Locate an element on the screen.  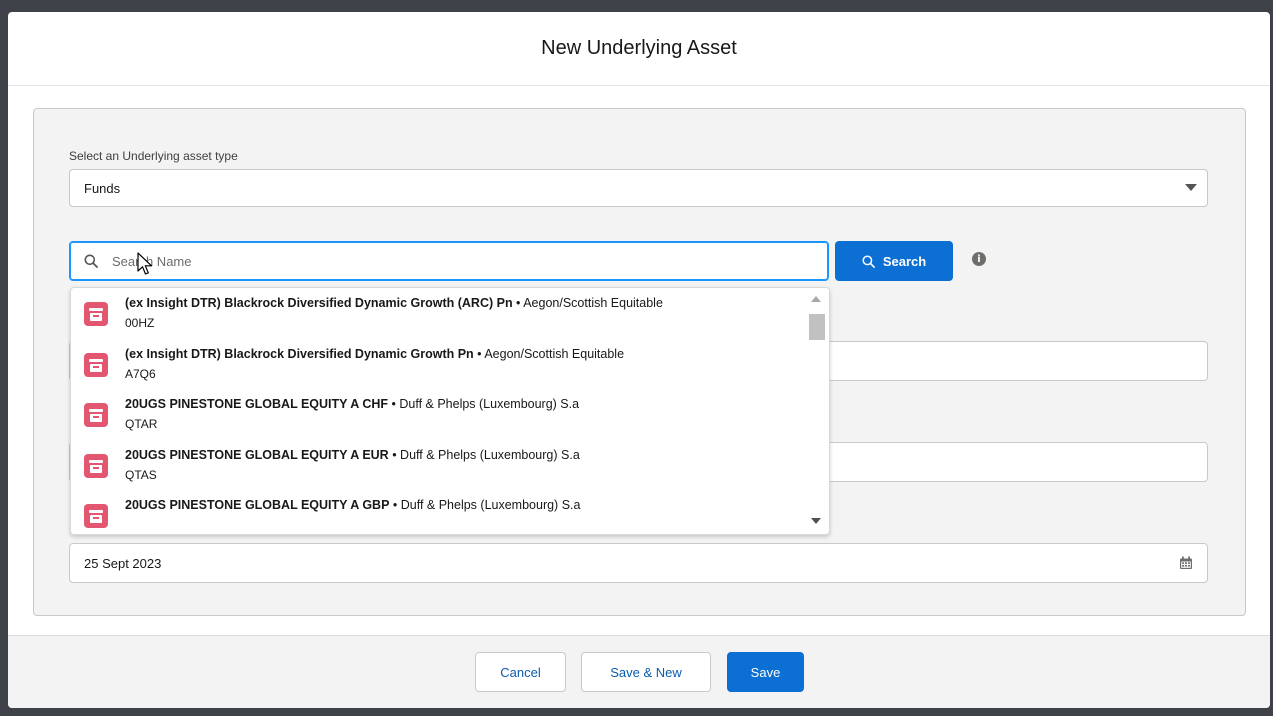
save-and-new-button: Save & New is located at coordinates (646, 672).